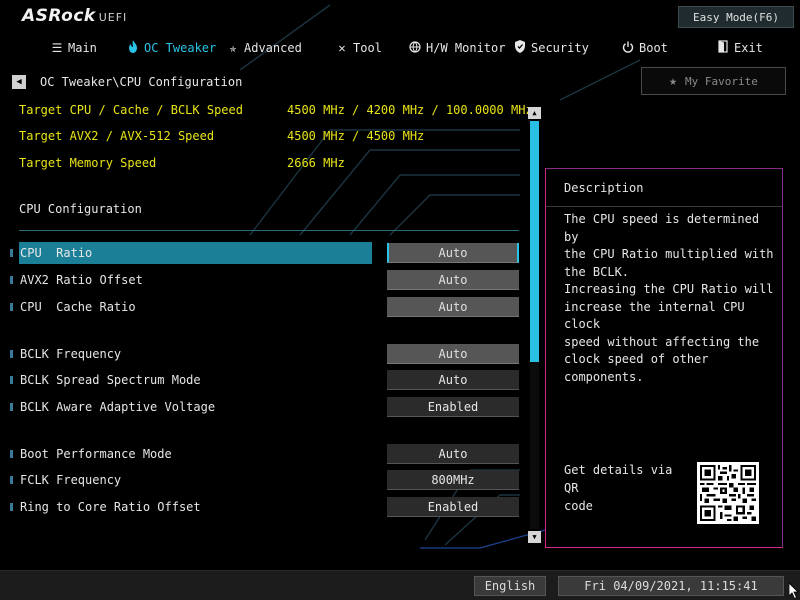 This screenshot has width=800, height=600. I want to click on option-avx2-ratio-offset: AVX2 Ratio Offset Auto, so click(262, 280).